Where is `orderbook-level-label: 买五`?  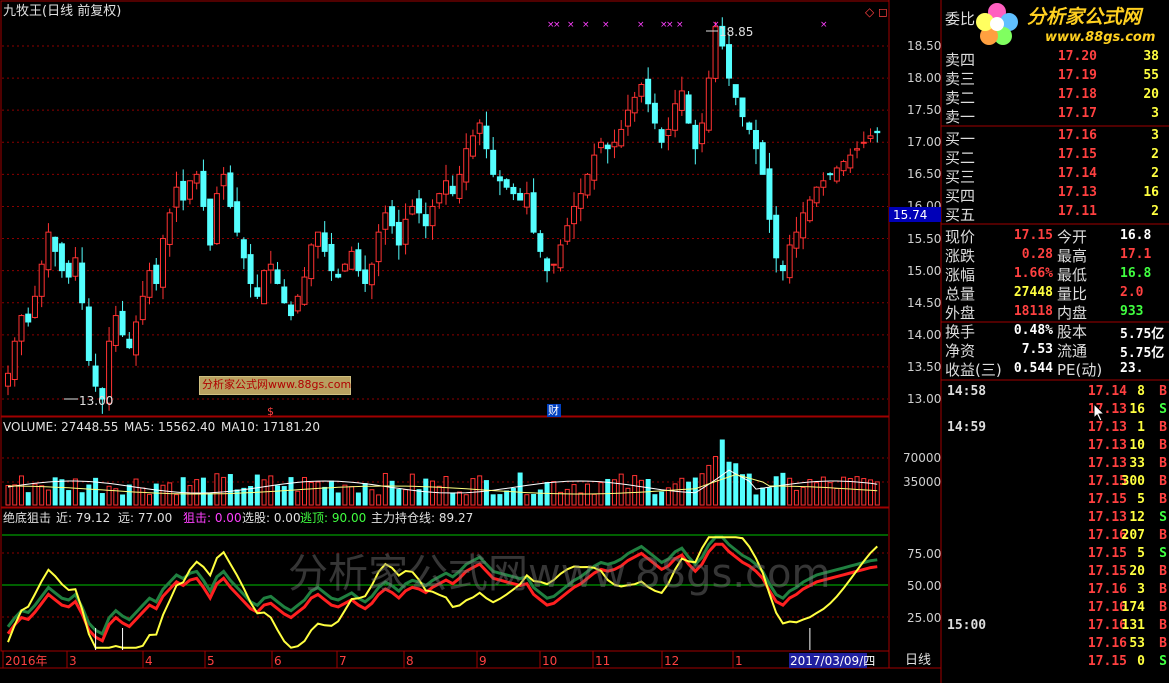 orderbook-level-label: 买五 is located at coordinates (960, 215).